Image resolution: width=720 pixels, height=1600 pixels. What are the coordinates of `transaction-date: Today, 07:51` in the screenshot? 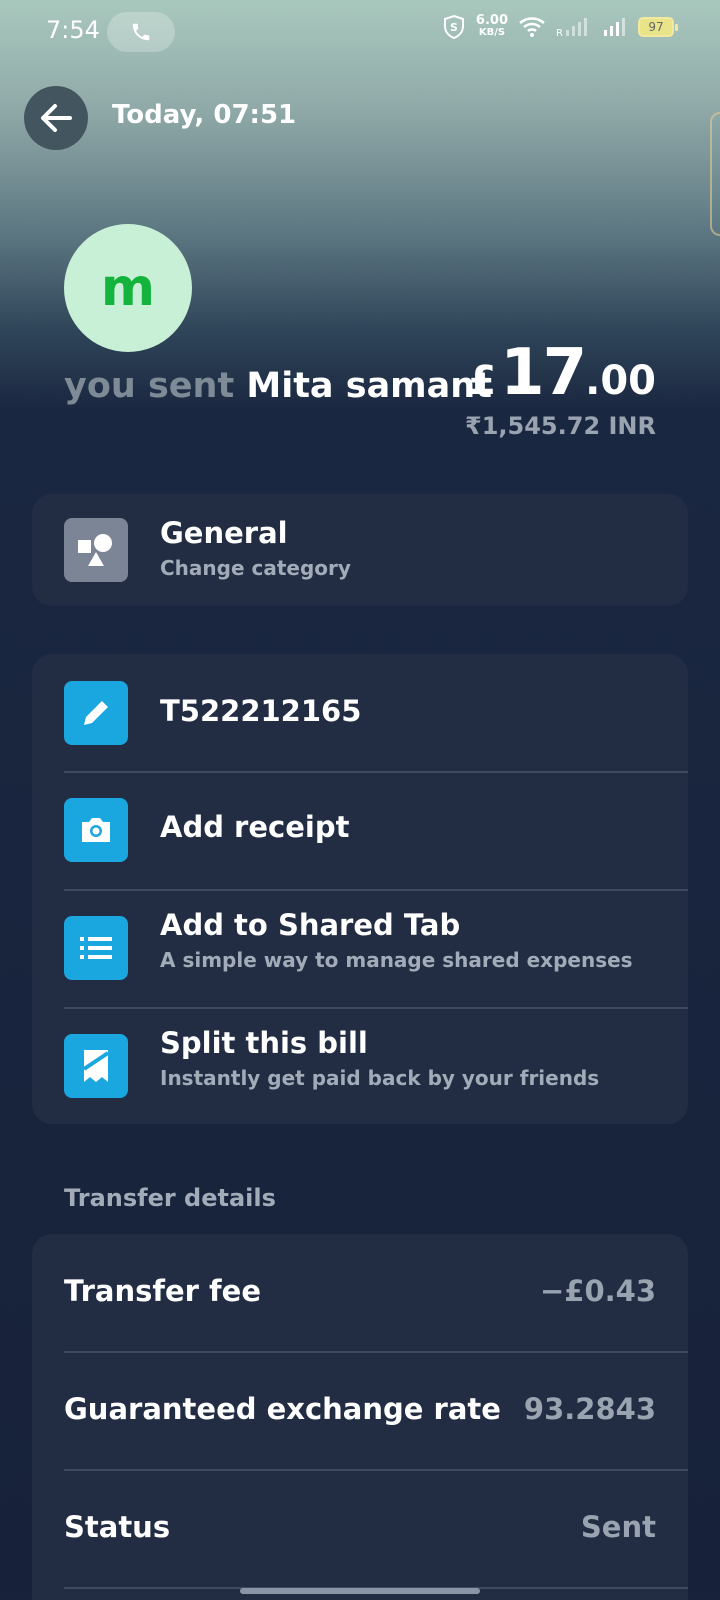 It's located at (204, 115).